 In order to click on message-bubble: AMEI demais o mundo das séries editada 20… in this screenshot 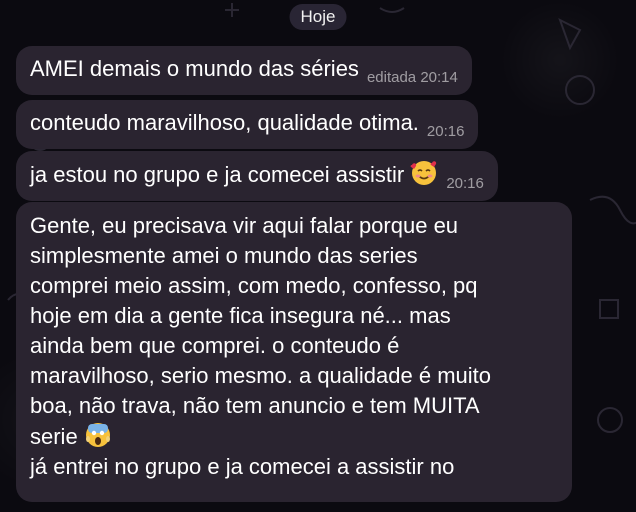, I will do `click(244, 70)`.